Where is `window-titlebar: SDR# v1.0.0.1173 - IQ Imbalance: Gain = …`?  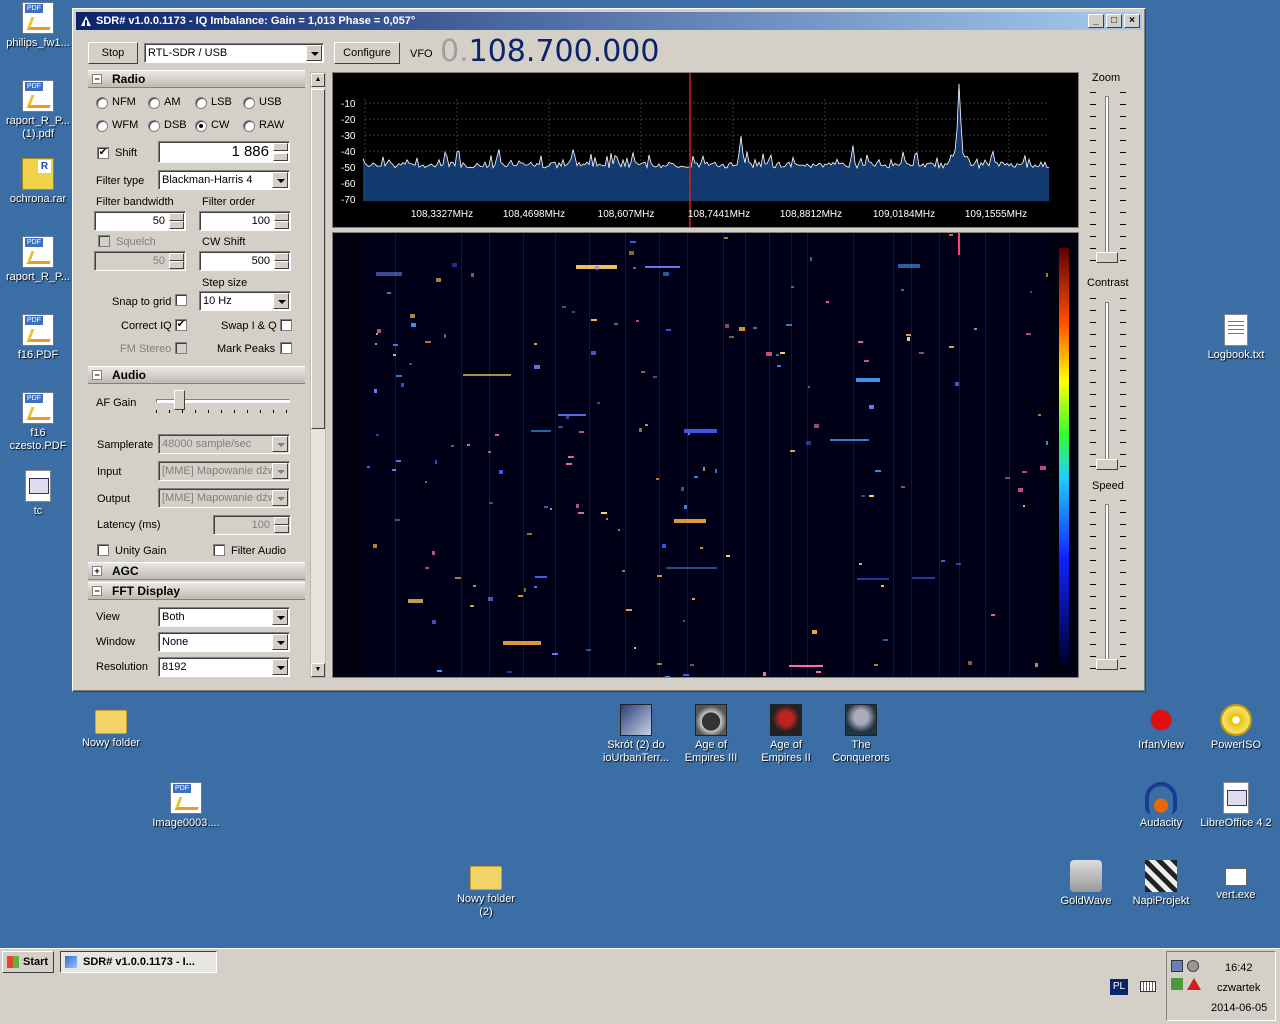
window-titlebar: SDR# v1.0.0.1173 - IQ Imbalance: Gain = … is located at coordinates (609, 21).